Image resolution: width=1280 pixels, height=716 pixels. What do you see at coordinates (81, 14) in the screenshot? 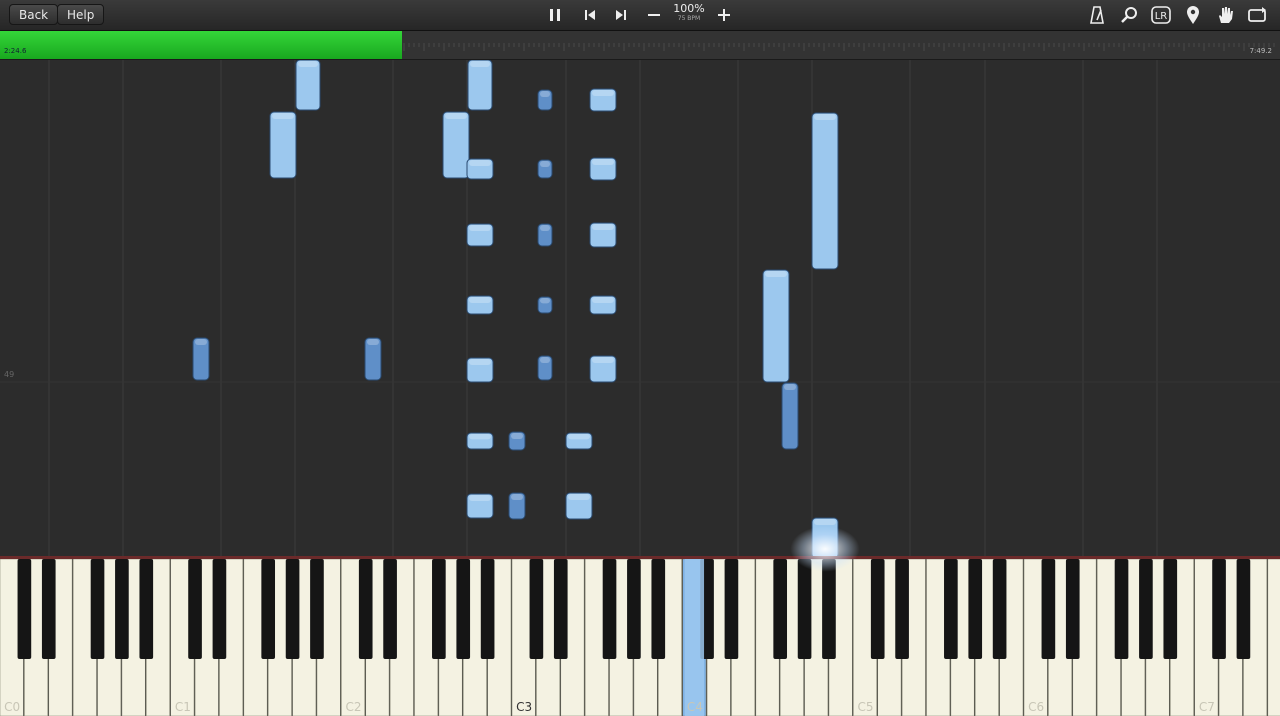
I see `help-button: Help` at bounding box center [81, 14].